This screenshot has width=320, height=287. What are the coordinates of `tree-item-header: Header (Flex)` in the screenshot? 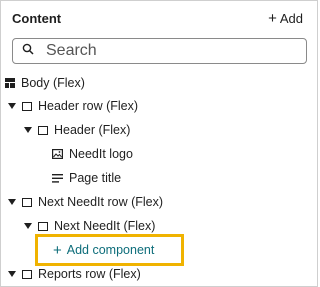 It's located at (77, 130).